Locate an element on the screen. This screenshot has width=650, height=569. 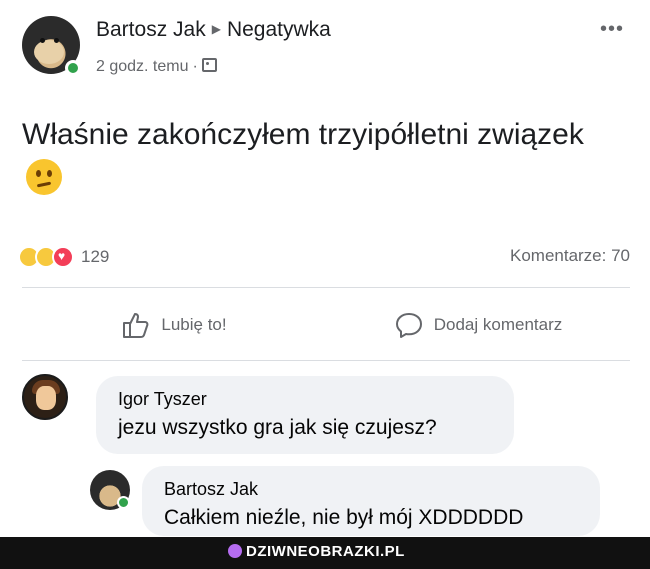
reaction-count: 129 is located at coordinates (95, 256).